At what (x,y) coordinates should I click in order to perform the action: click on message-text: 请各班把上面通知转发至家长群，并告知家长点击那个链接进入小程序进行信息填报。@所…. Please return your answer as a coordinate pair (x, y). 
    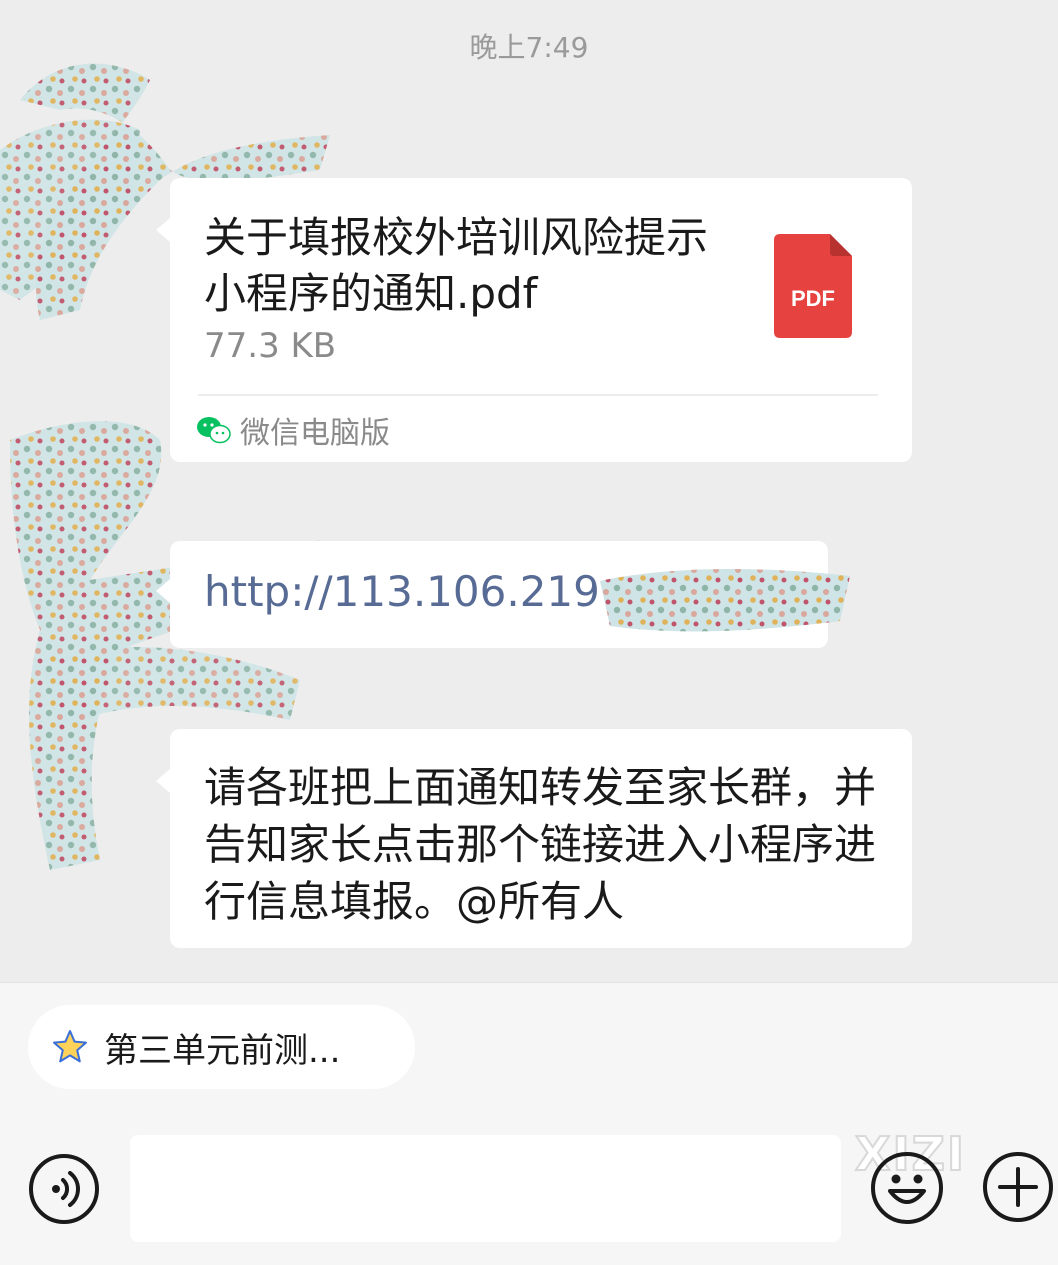
    Looking at the image, I should click on (540, 844).